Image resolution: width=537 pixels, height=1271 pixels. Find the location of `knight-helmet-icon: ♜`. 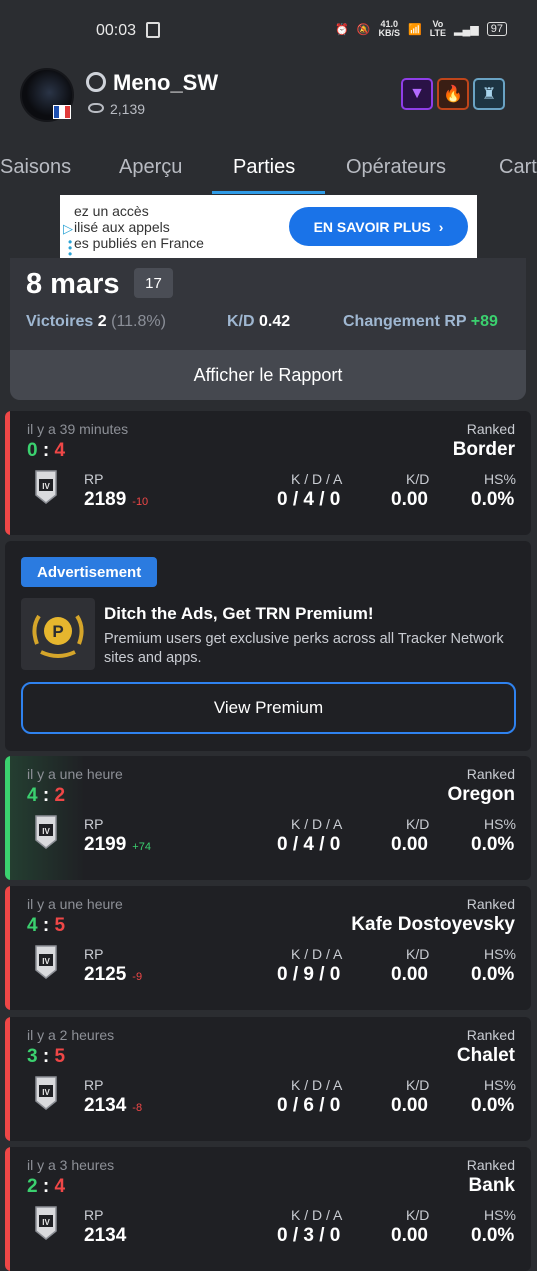

knight-helmet-icon: ♜ is located at coordinates (489, 94).